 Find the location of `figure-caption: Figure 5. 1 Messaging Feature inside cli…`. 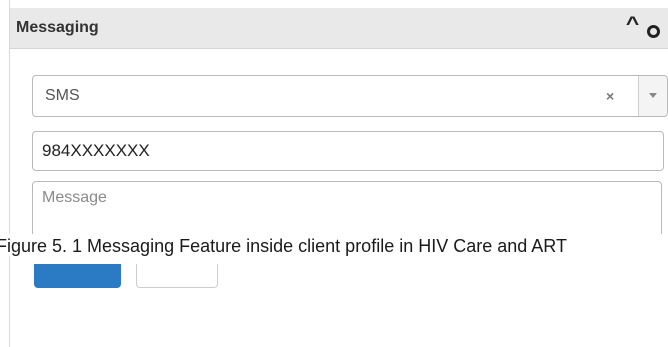

figure-caption: Figure 5. 1 Messaging Feature inside cli… is located at coordinates (283, 246).